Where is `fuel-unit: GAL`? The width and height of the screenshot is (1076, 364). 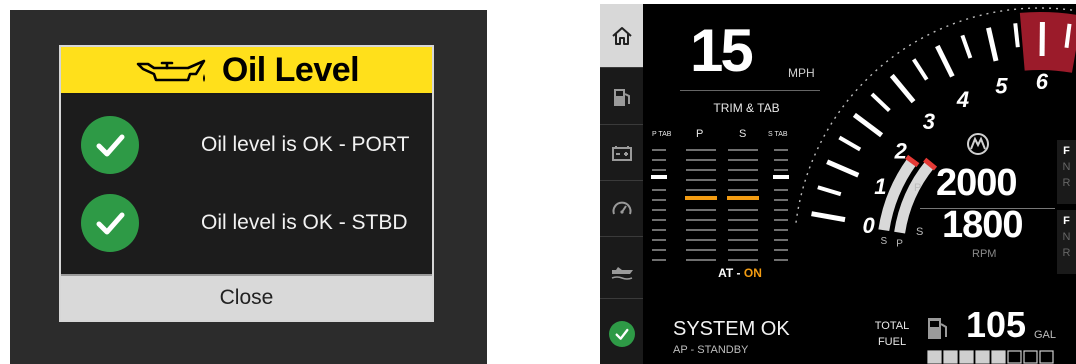
fuel-unit: GAL is located at coordinates (1045, 335).